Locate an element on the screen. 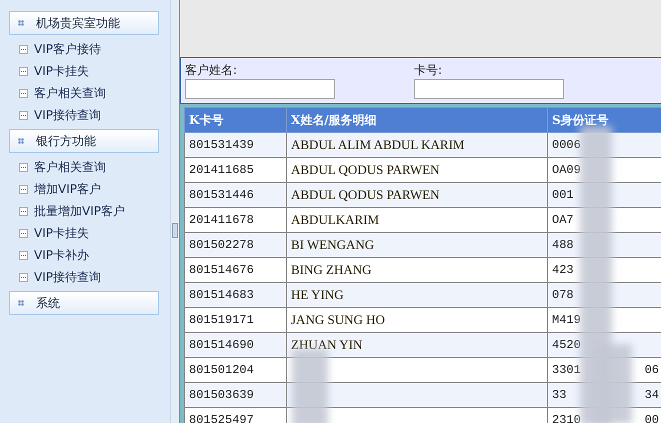 The width and height of the screenshot is (661, 423). table-cell-text: OA7 is located at coordinates (563, 220).